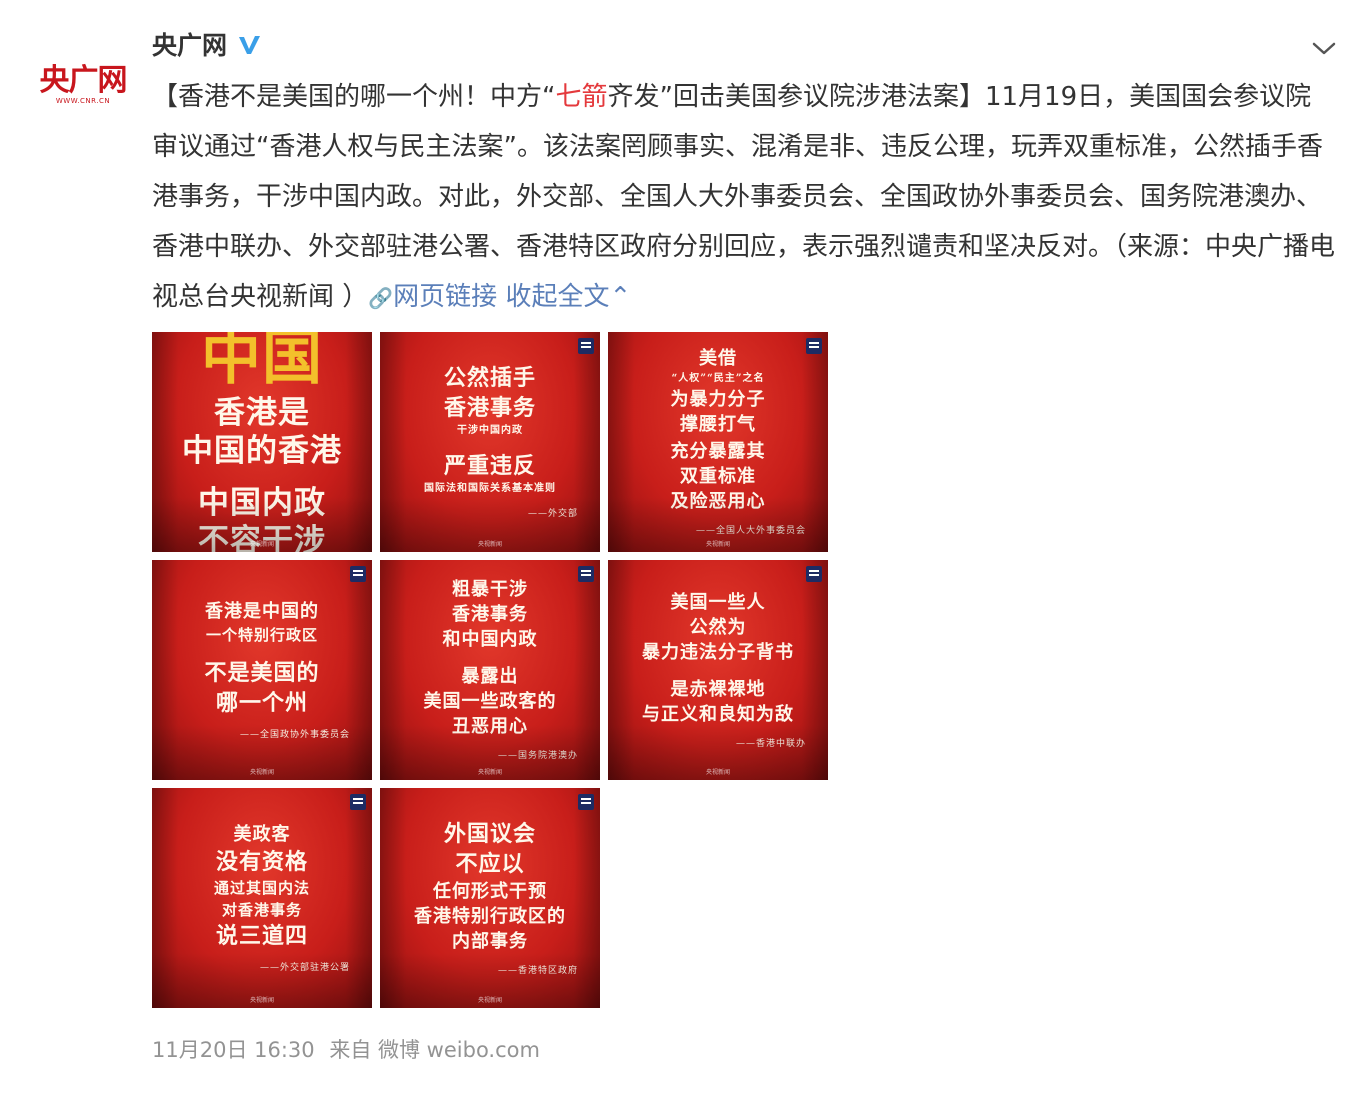  I want to click on image-text-line: 任何形式干预, so click(490, 891).